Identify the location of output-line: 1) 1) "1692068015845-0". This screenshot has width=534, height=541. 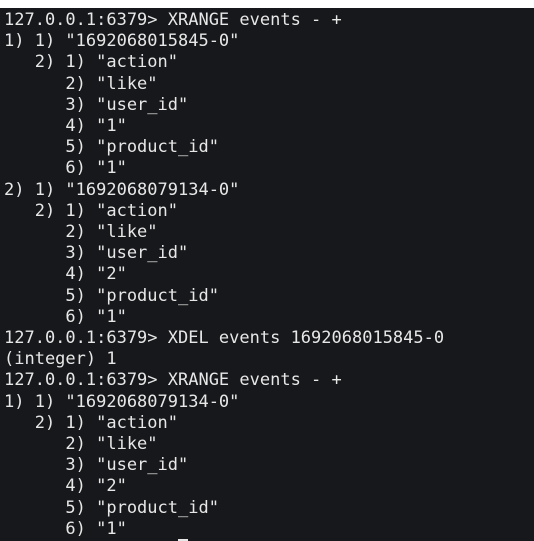
(122, 41).